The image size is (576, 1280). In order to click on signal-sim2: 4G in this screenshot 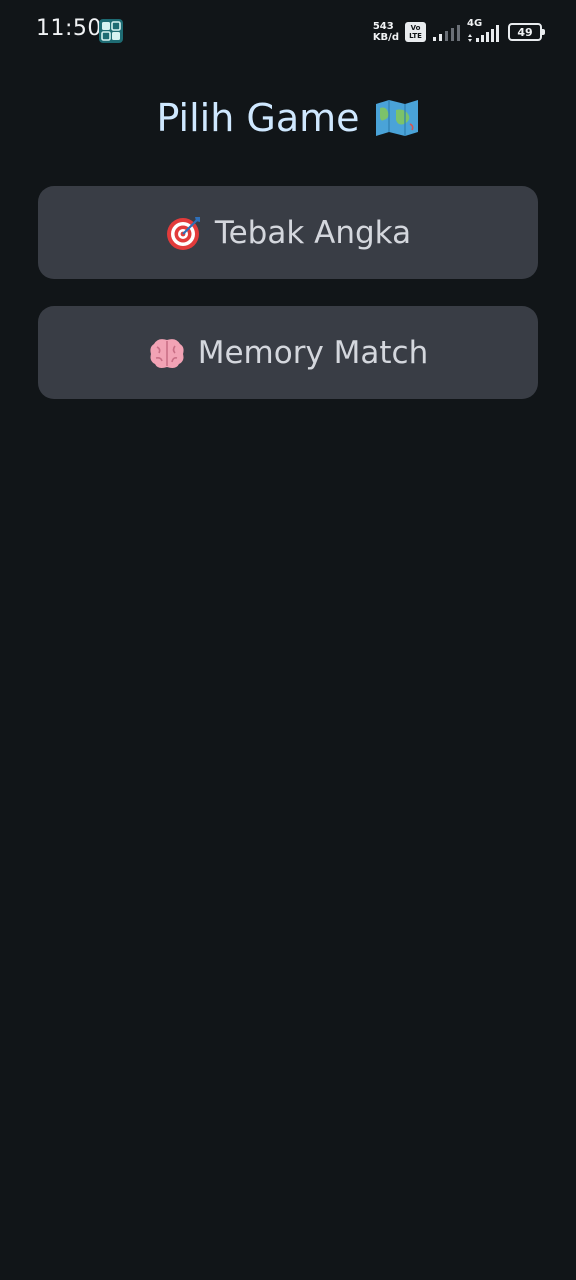, I will do `click(484, 30)`.